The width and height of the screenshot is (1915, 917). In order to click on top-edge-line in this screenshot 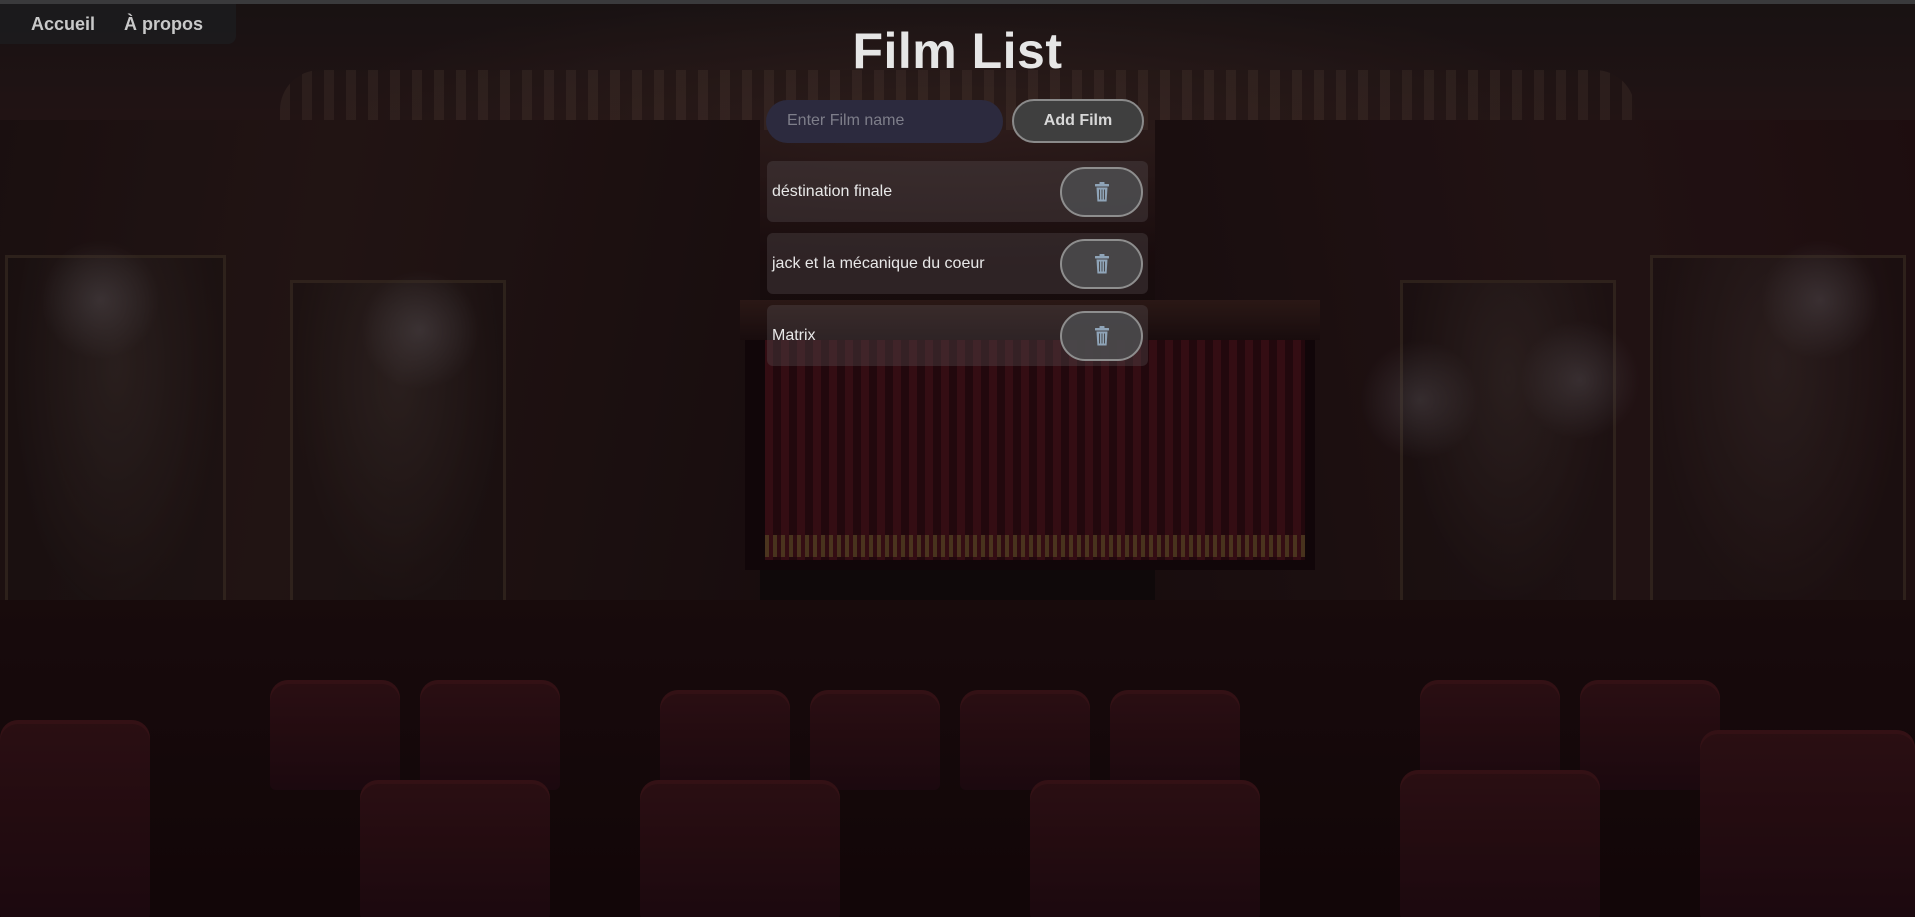, I will do `click(957, 2)`.